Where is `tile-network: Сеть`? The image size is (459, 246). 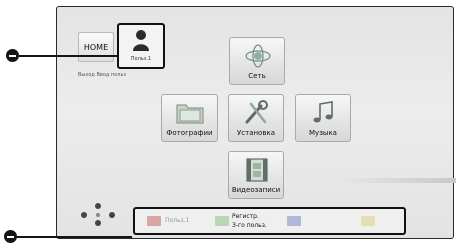 tile-network: Сеть is located at coordinates (257, 61).